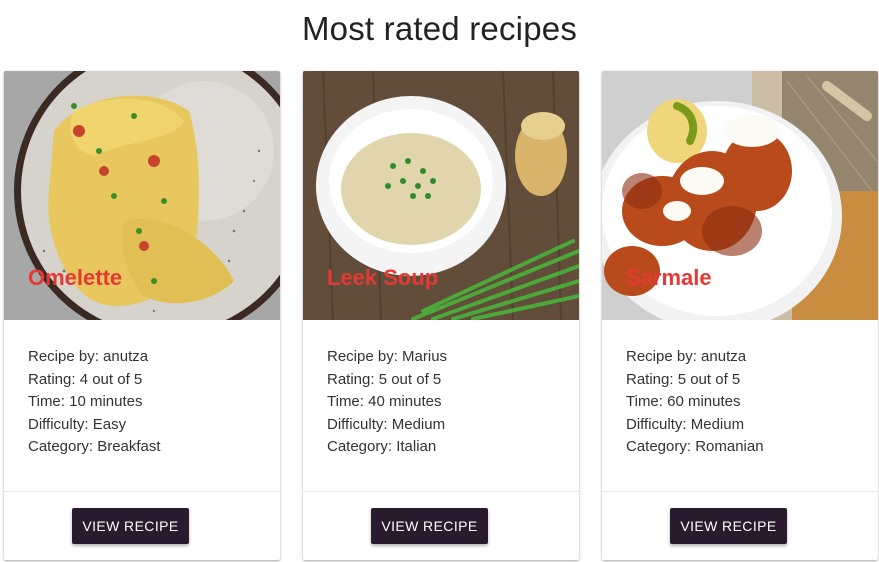  What do you see at coordinates (683, 402) in the screenshot?
I see `recipe-time: Time: 60 minutes` at bounding box center [683, 402].